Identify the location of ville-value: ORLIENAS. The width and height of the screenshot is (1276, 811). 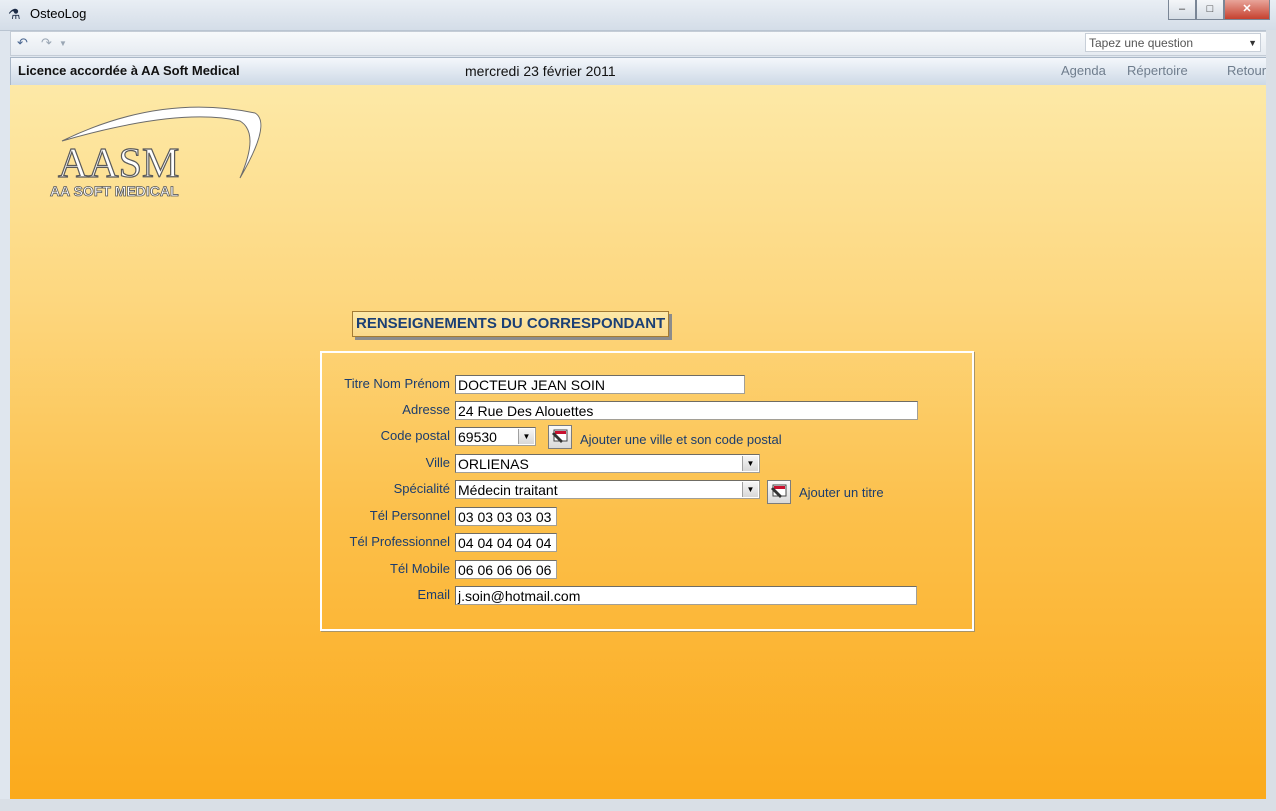
(493, 464).